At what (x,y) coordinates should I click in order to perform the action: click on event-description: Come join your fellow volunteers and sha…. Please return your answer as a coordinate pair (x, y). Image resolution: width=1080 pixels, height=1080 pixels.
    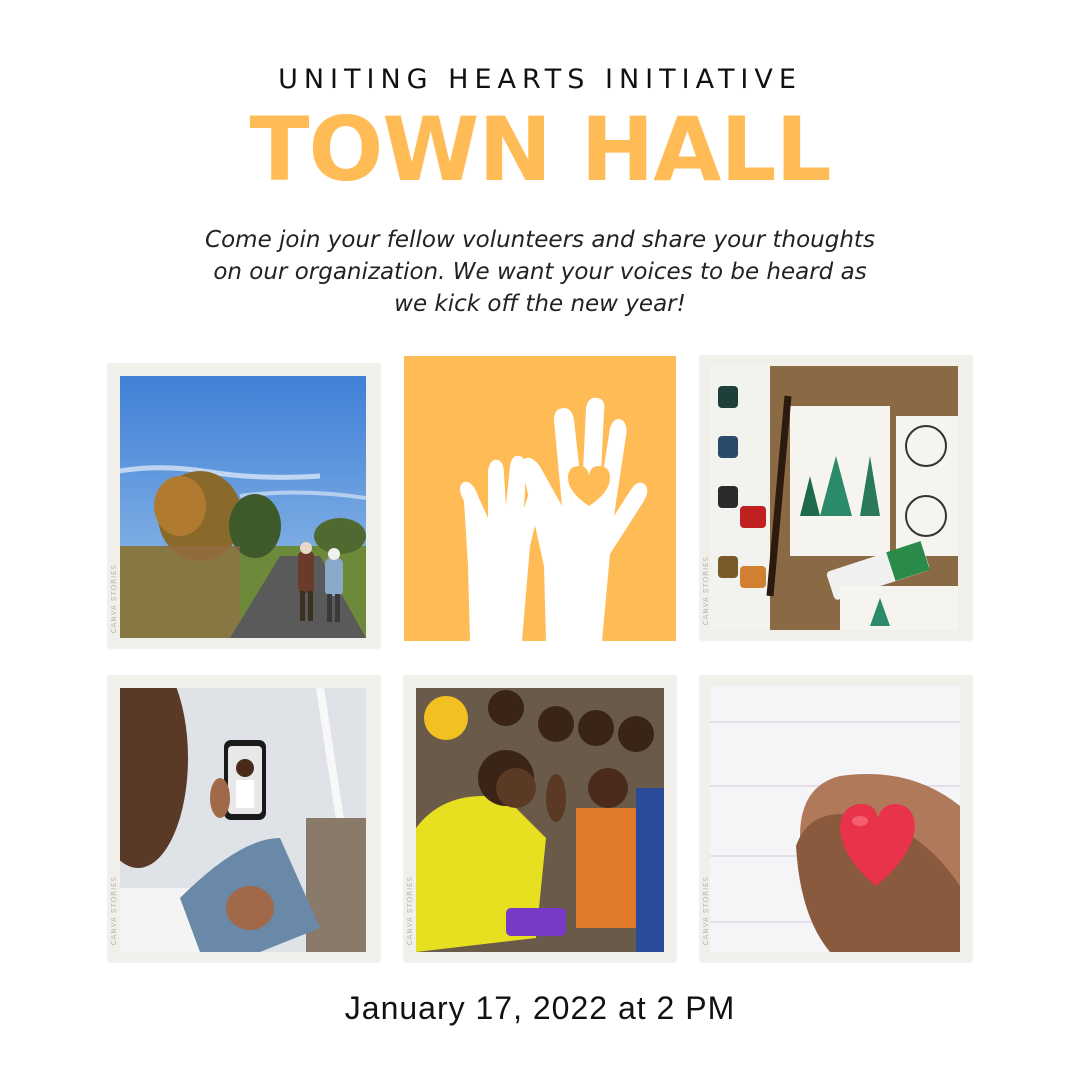
    Looking at the image, I should click on (540, 272).